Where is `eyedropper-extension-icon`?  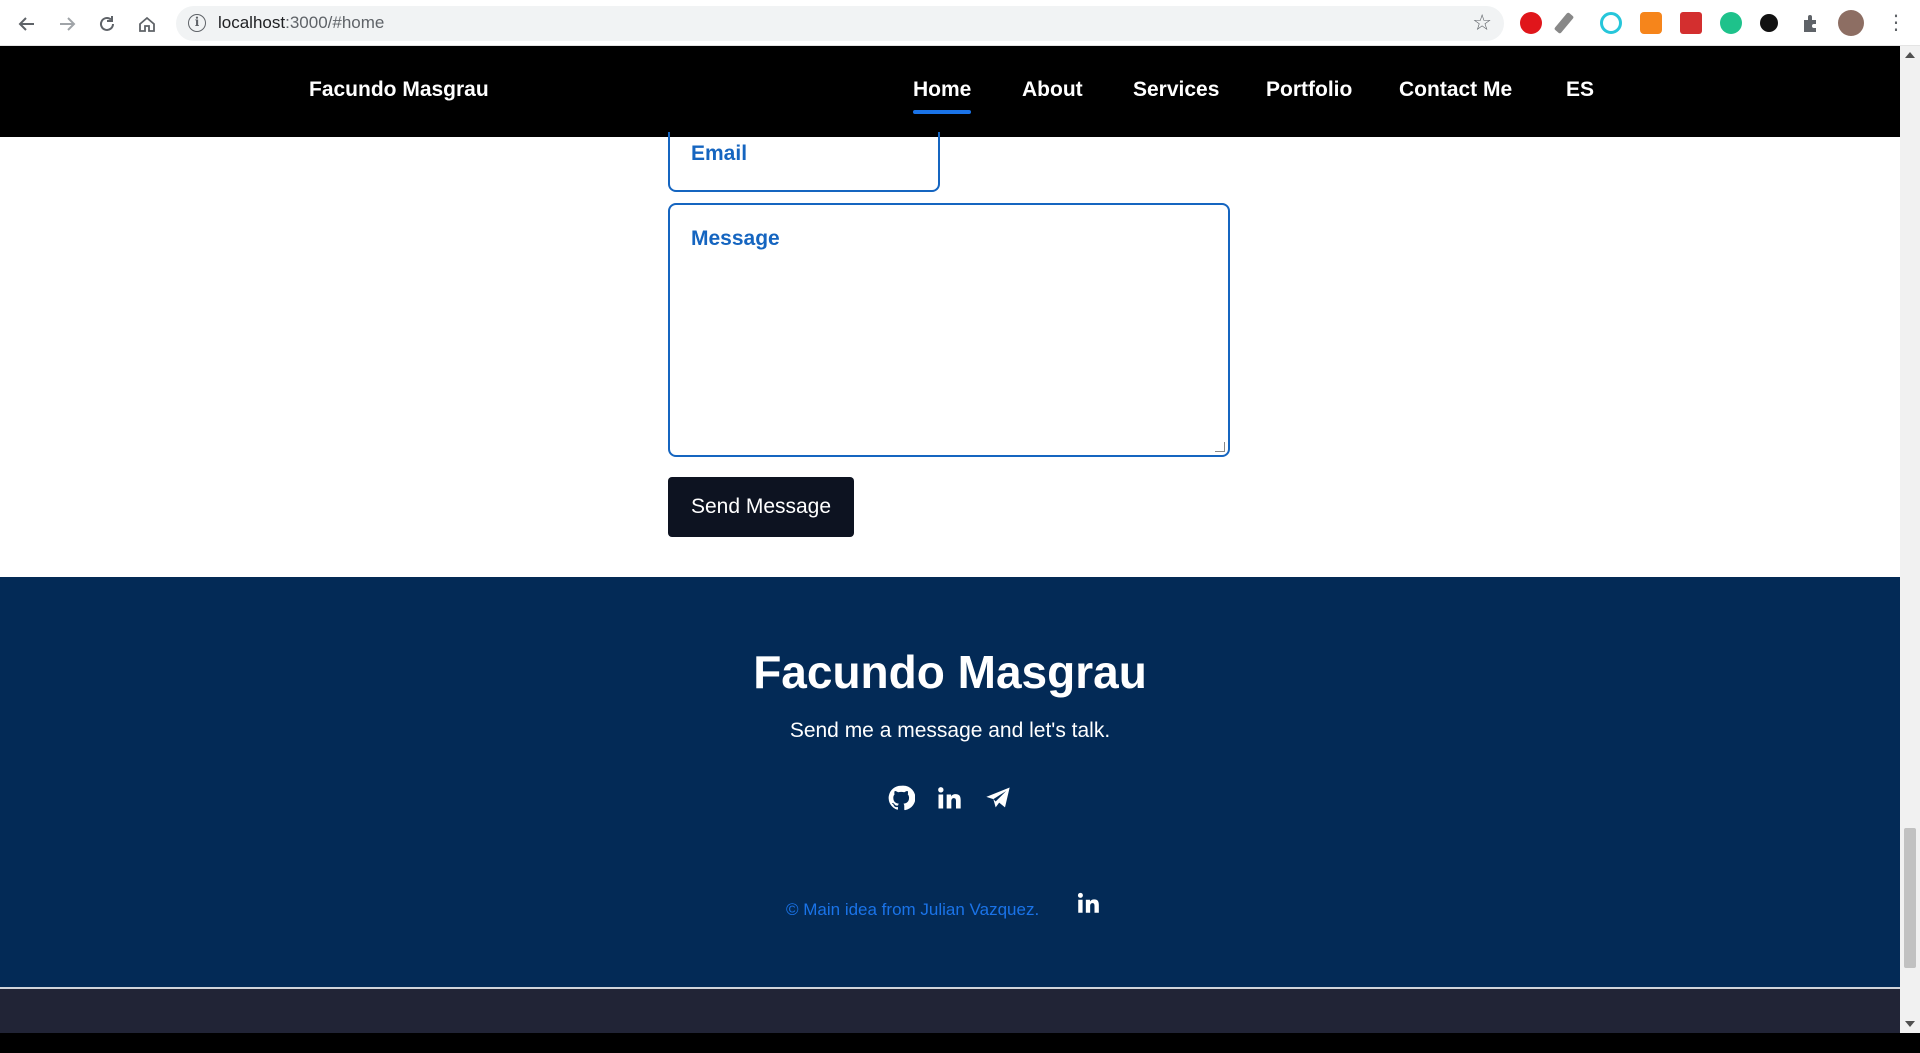
eyedropper-extension-icon is located at coordinates (1564, 23).